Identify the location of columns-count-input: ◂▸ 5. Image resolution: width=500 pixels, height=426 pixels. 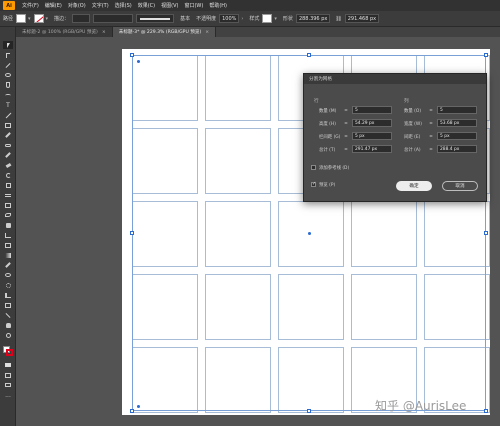
(453, 110).